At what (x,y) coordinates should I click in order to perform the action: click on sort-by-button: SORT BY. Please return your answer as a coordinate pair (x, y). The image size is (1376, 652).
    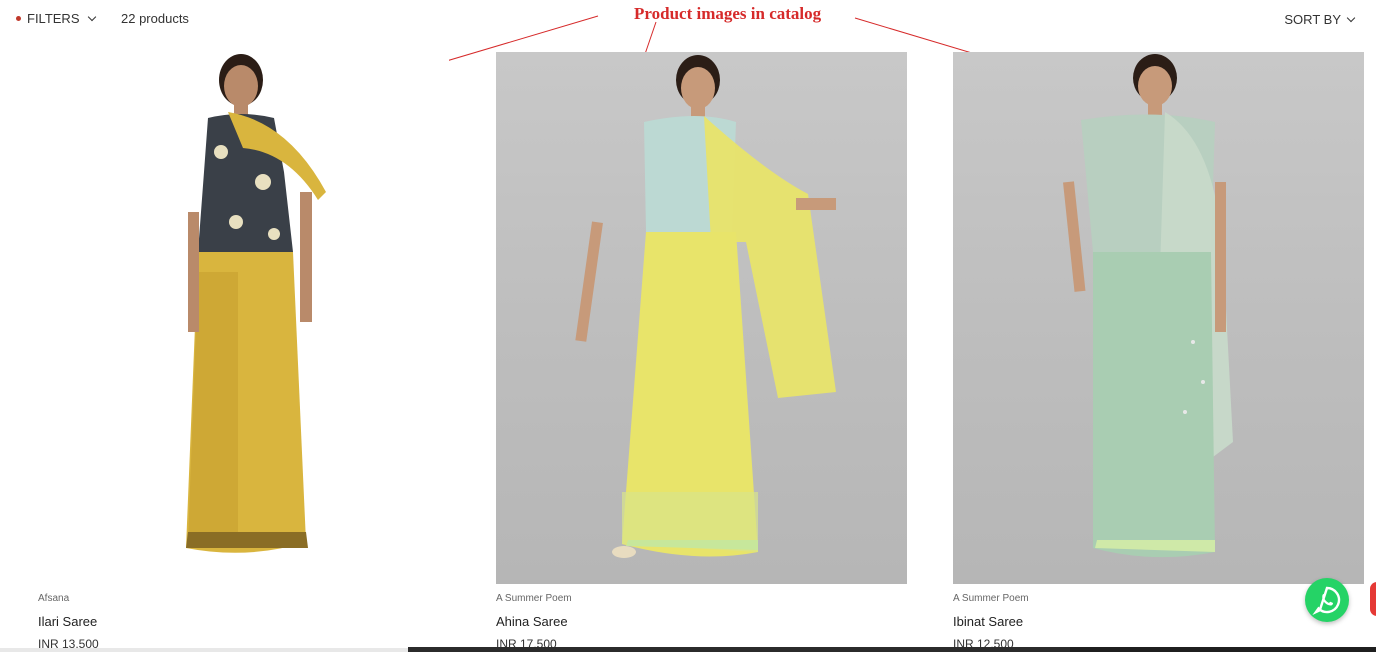
    Looking at the image, I should click on (1320, 19).